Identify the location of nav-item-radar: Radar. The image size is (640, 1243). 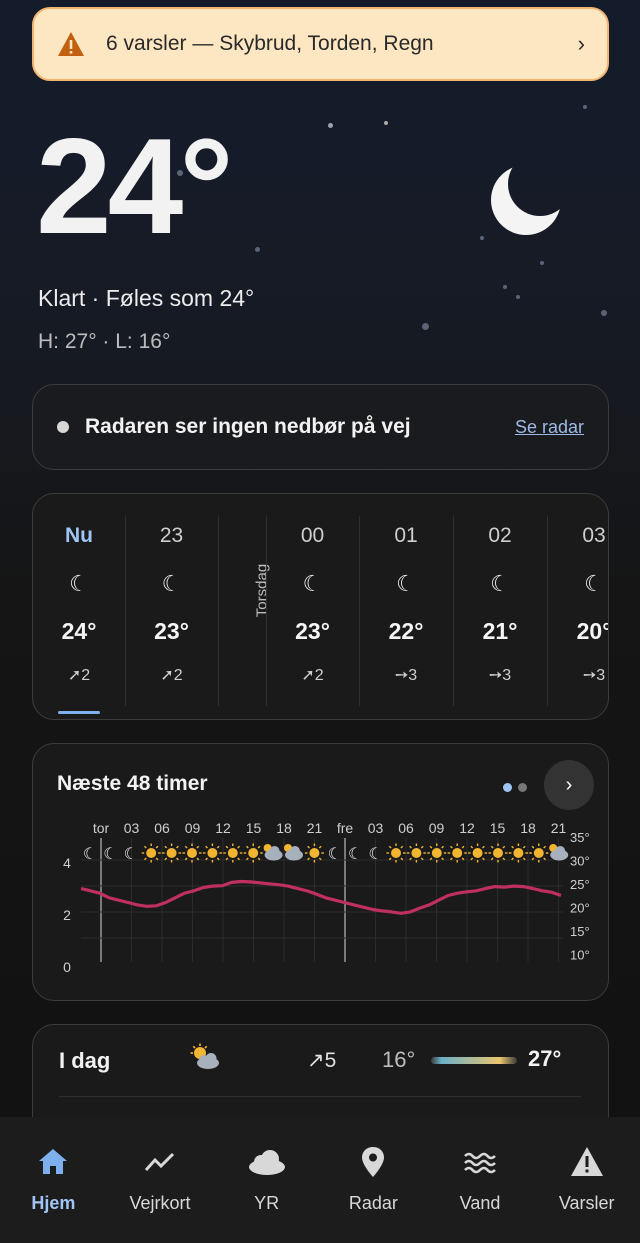
(373, 1180).